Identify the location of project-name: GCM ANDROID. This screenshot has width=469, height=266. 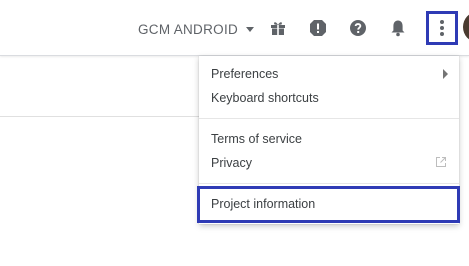
(188, 29).